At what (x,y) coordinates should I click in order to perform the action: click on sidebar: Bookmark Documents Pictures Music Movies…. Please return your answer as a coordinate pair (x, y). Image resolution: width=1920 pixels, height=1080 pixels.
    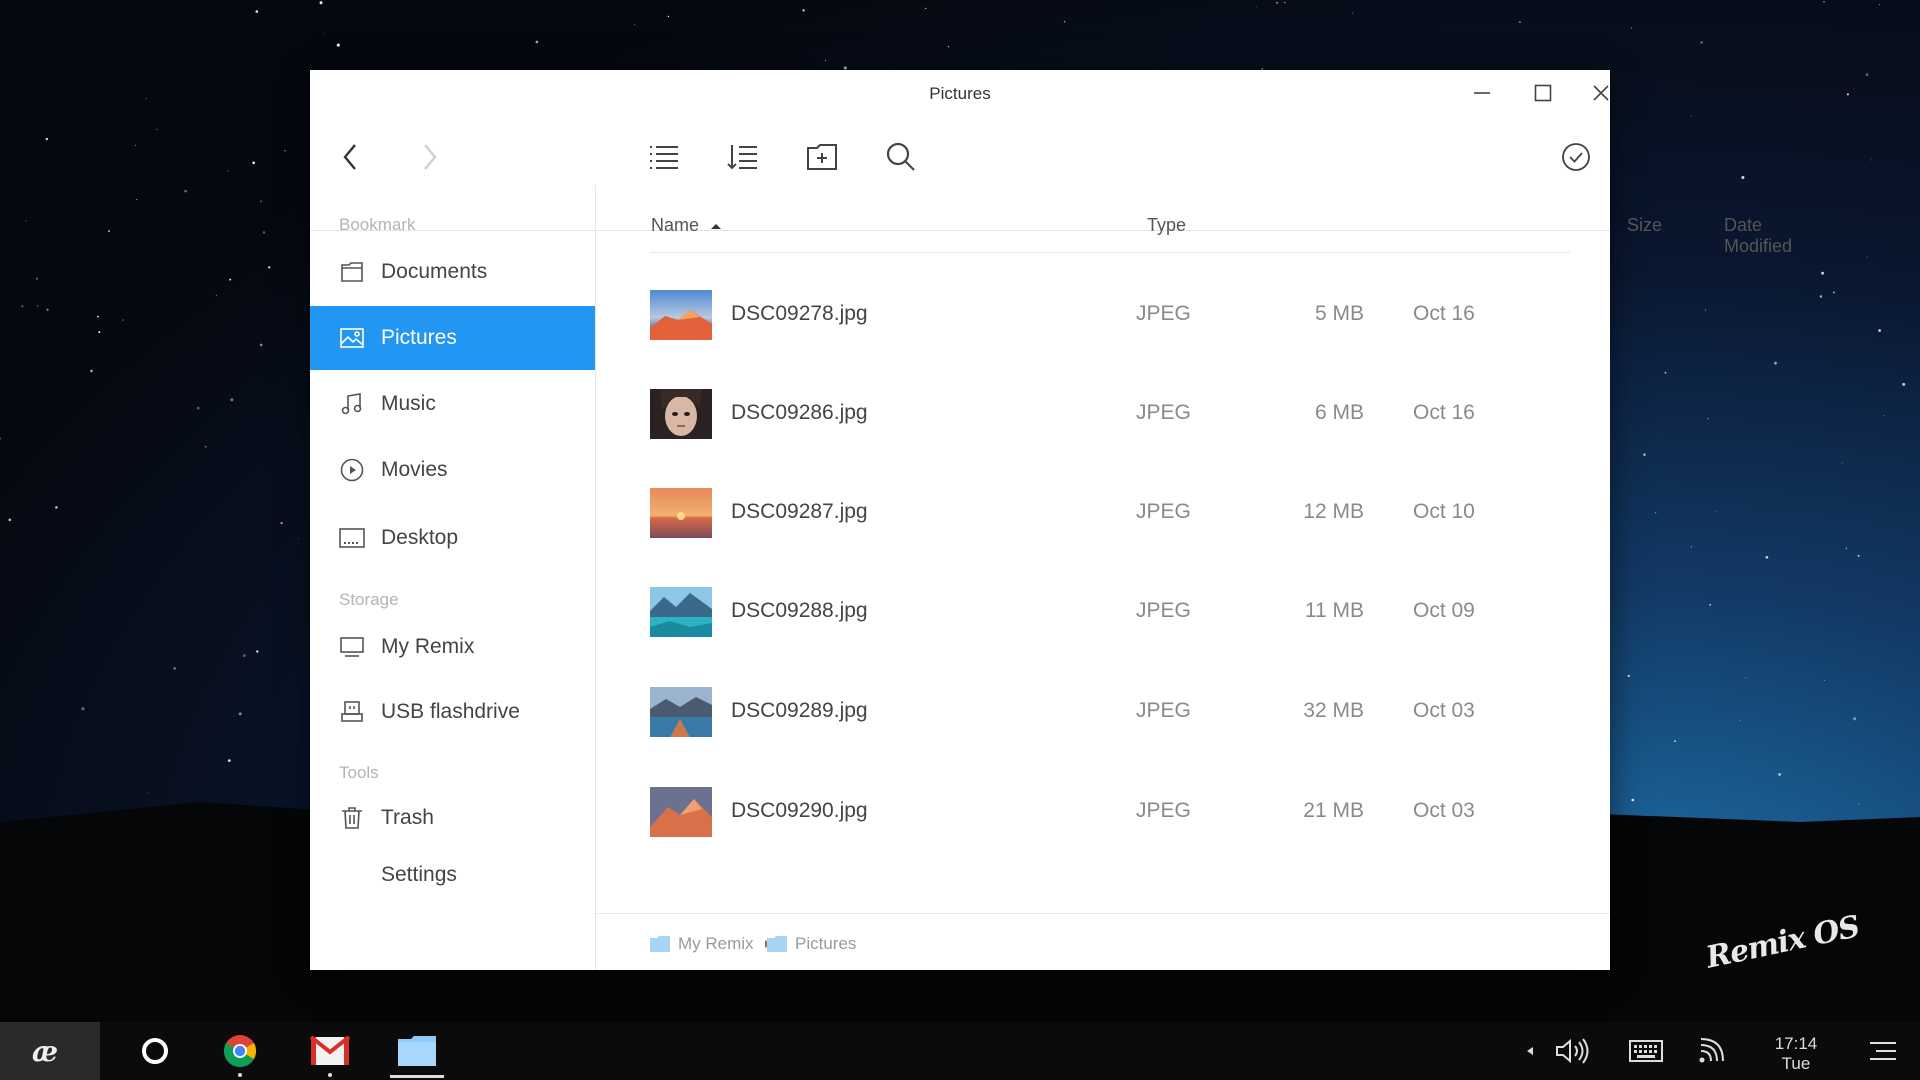
    Looking at the image, I should click on (453, 577).